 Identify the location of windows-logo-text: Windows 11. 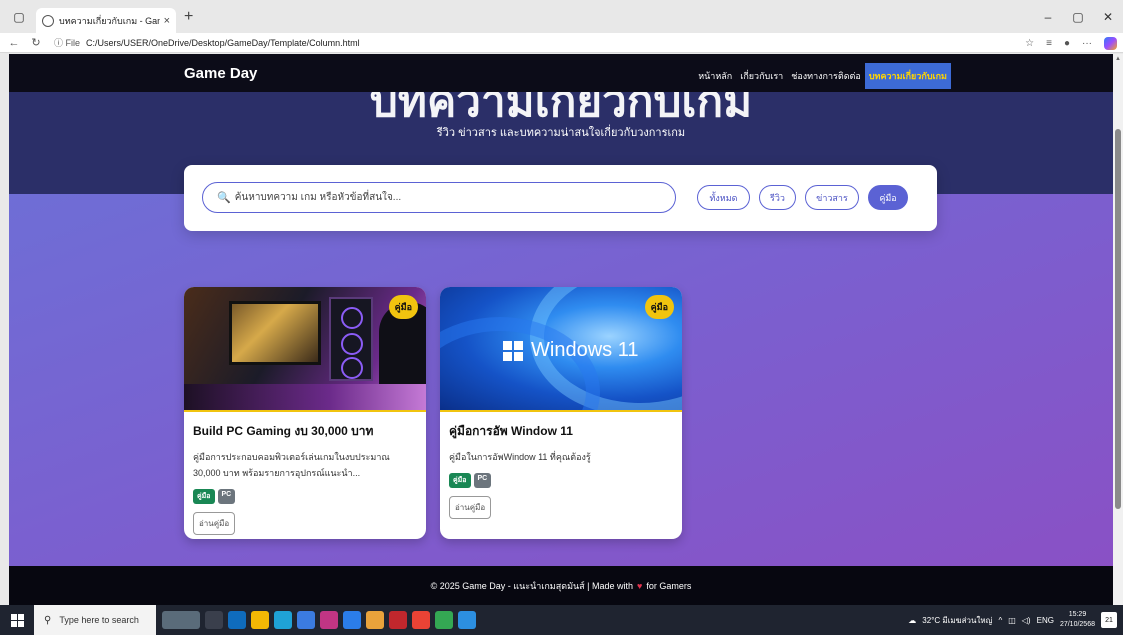
(585, 350).